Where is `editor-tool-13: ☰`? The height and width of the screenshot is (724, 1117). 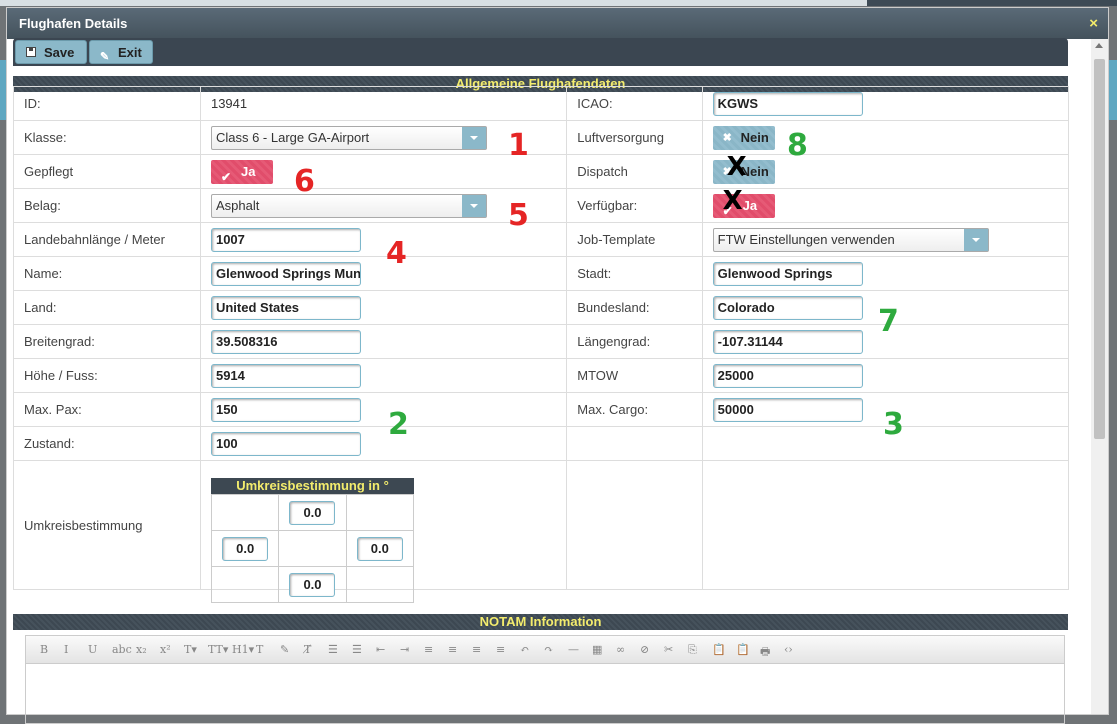 editor-tool-13: ☰ is located at coordinates (357, 649).